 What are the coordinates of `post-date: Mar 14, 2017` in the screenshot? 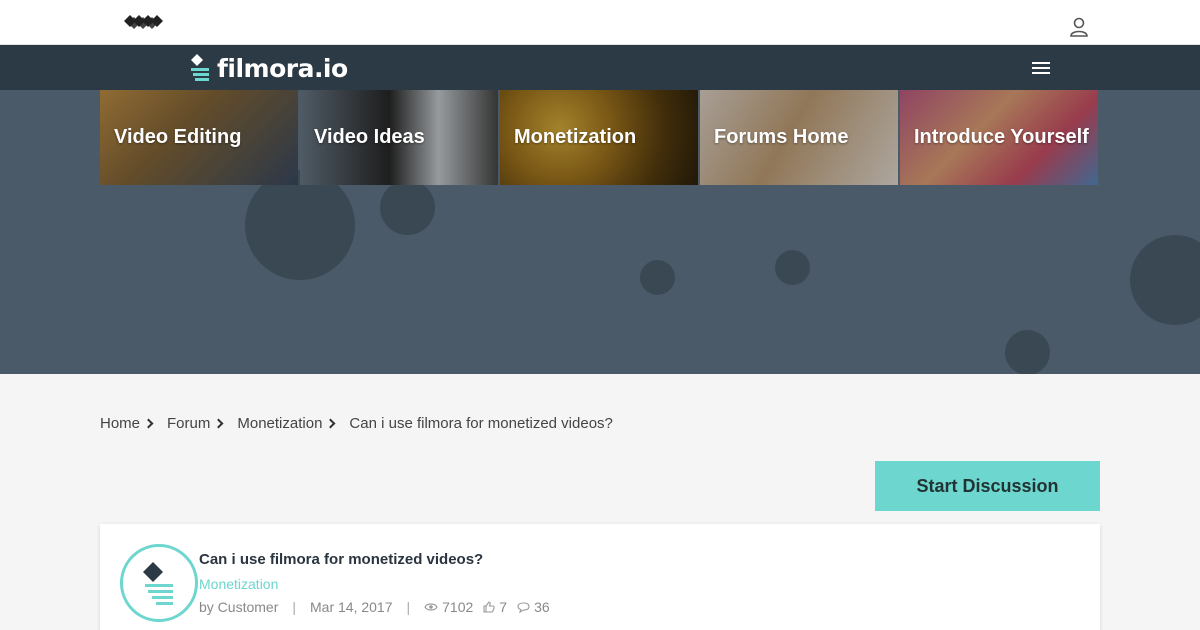 It's located at (351, 607).